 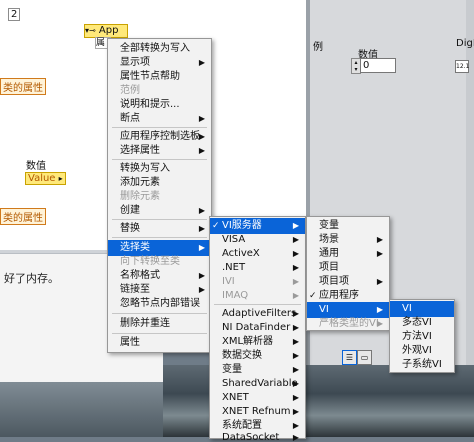 I want to click on app-node-label: App, so click(x=108, y=30).